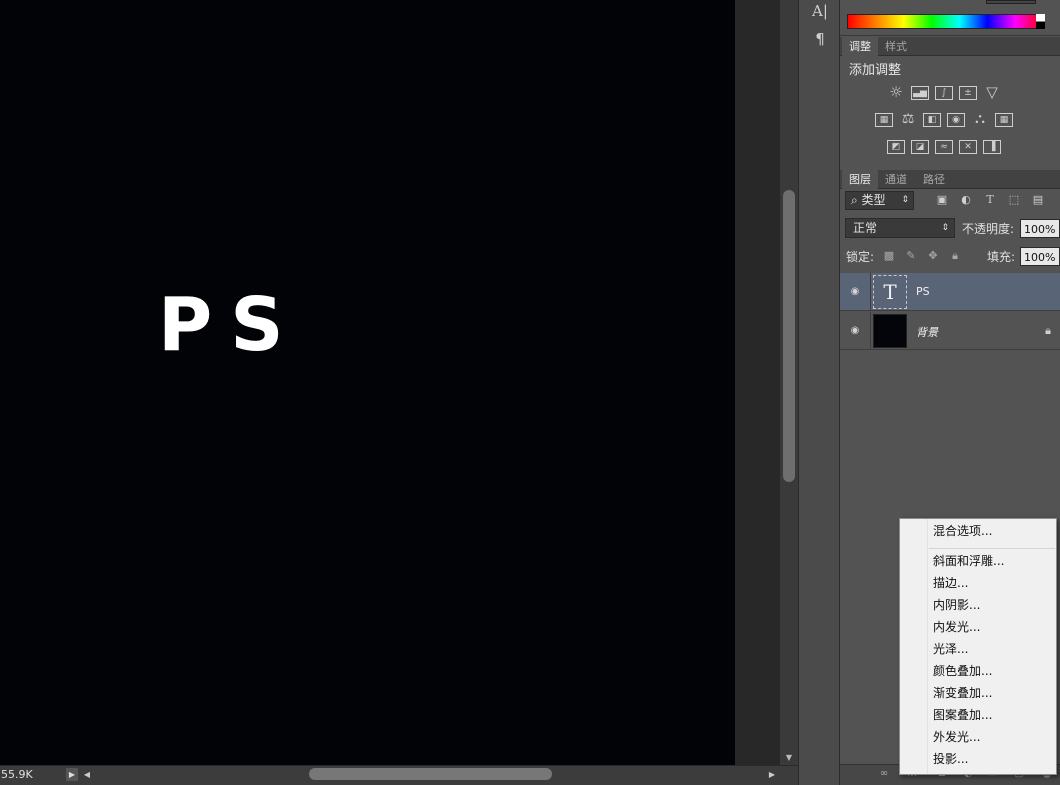  I want to click on layers-tabbar: 图层 通道 路径, so click(950, 179).